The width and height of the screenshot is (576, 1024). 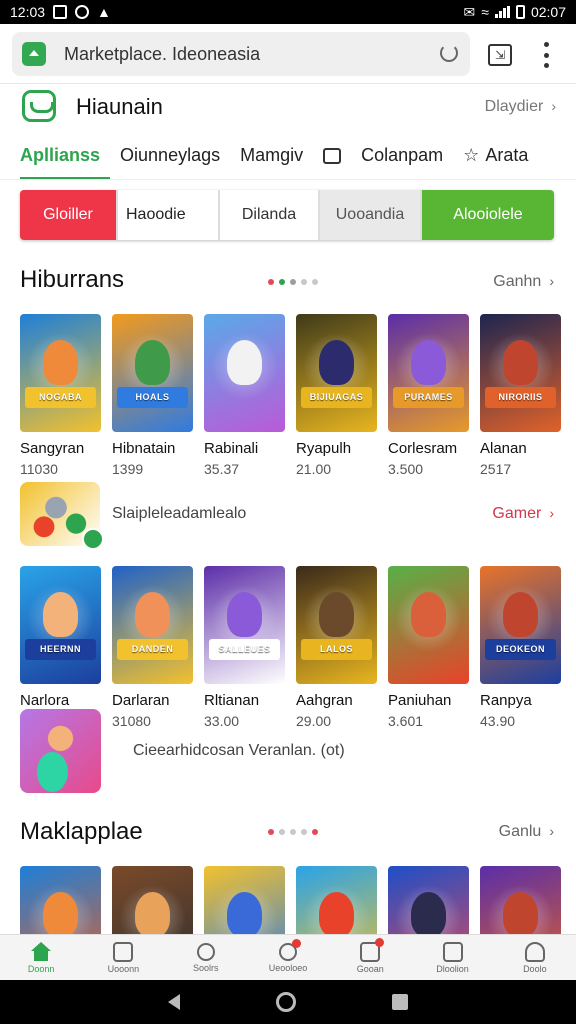 What do you see at coordinates (428, 647) in the screenshot?
I see `game-card: Paniuhan 3.601` at bounding box center [428, 647].